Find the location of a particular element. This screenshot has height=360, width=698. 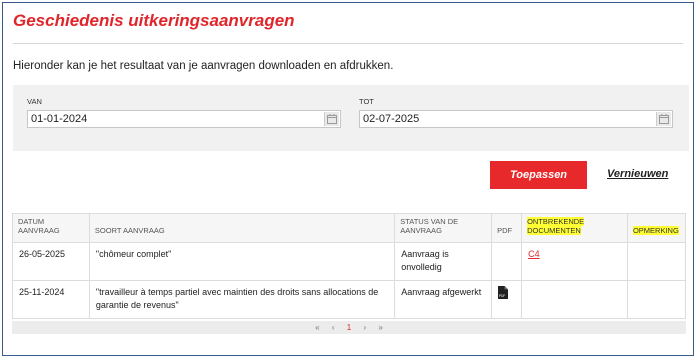

page-title: Geschiedenis uitkeringsaanvragen is located at coordinates (154, 20).